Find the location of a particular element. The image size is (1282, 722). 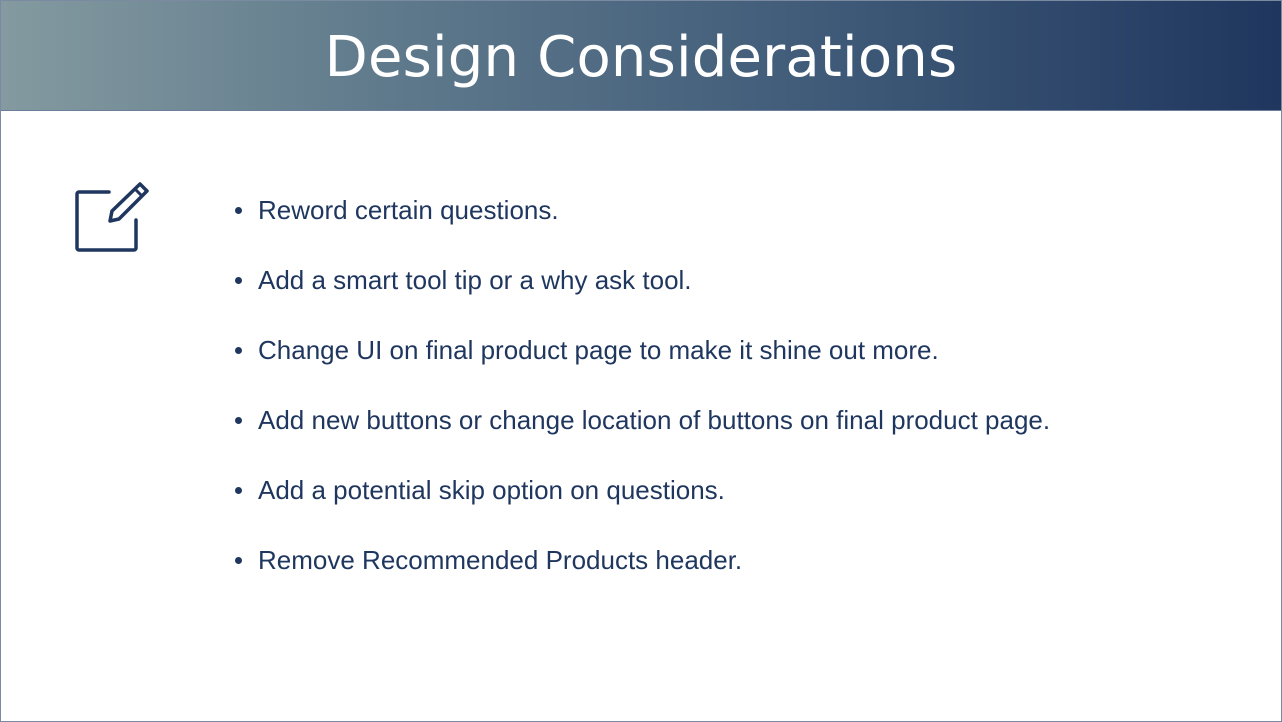

bullet-text: Remove Recommended Products header. is located at coordinates (500, 560).